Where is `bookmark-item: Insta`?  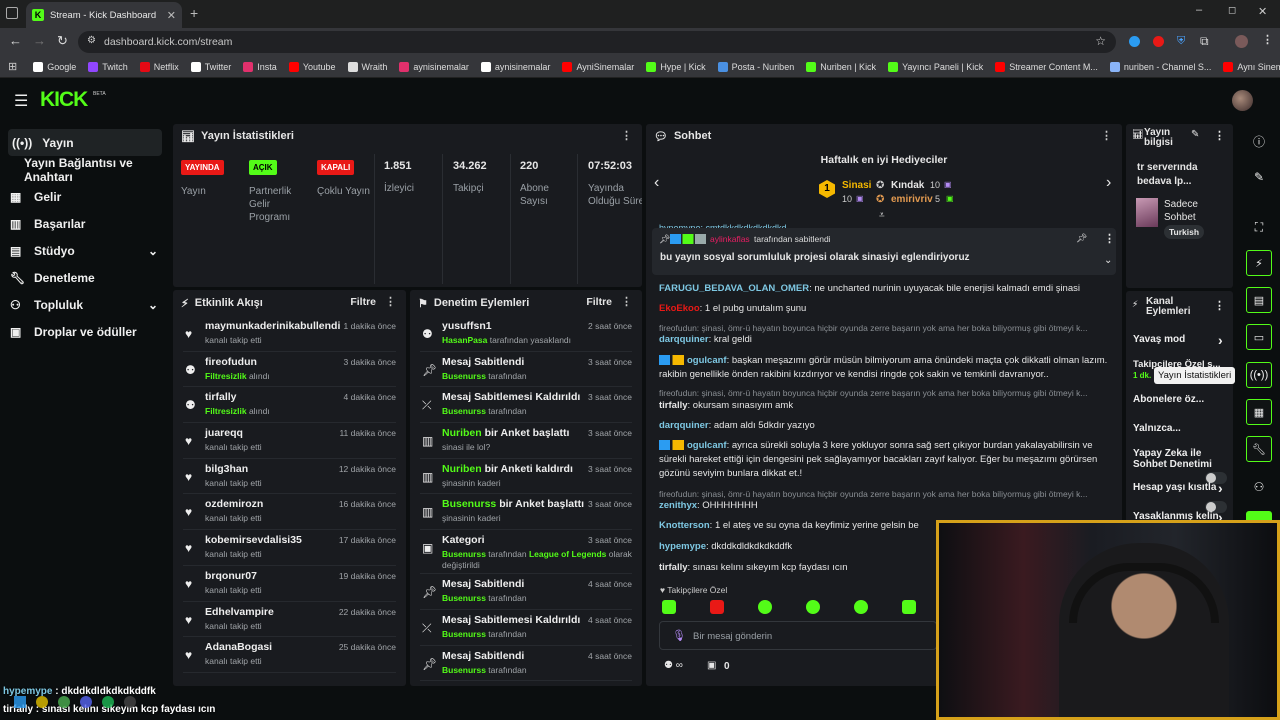
bookmark-item: Insta is located at coordinates (260, 66).